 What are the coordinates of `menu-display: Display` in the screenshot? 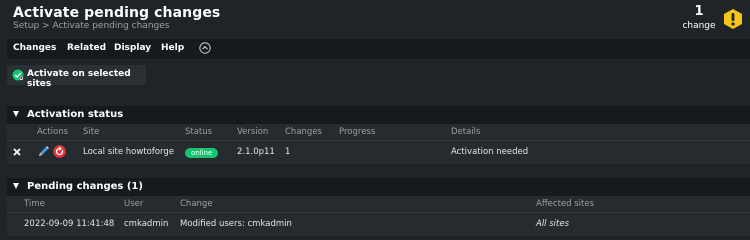 It's located at (132, 48).